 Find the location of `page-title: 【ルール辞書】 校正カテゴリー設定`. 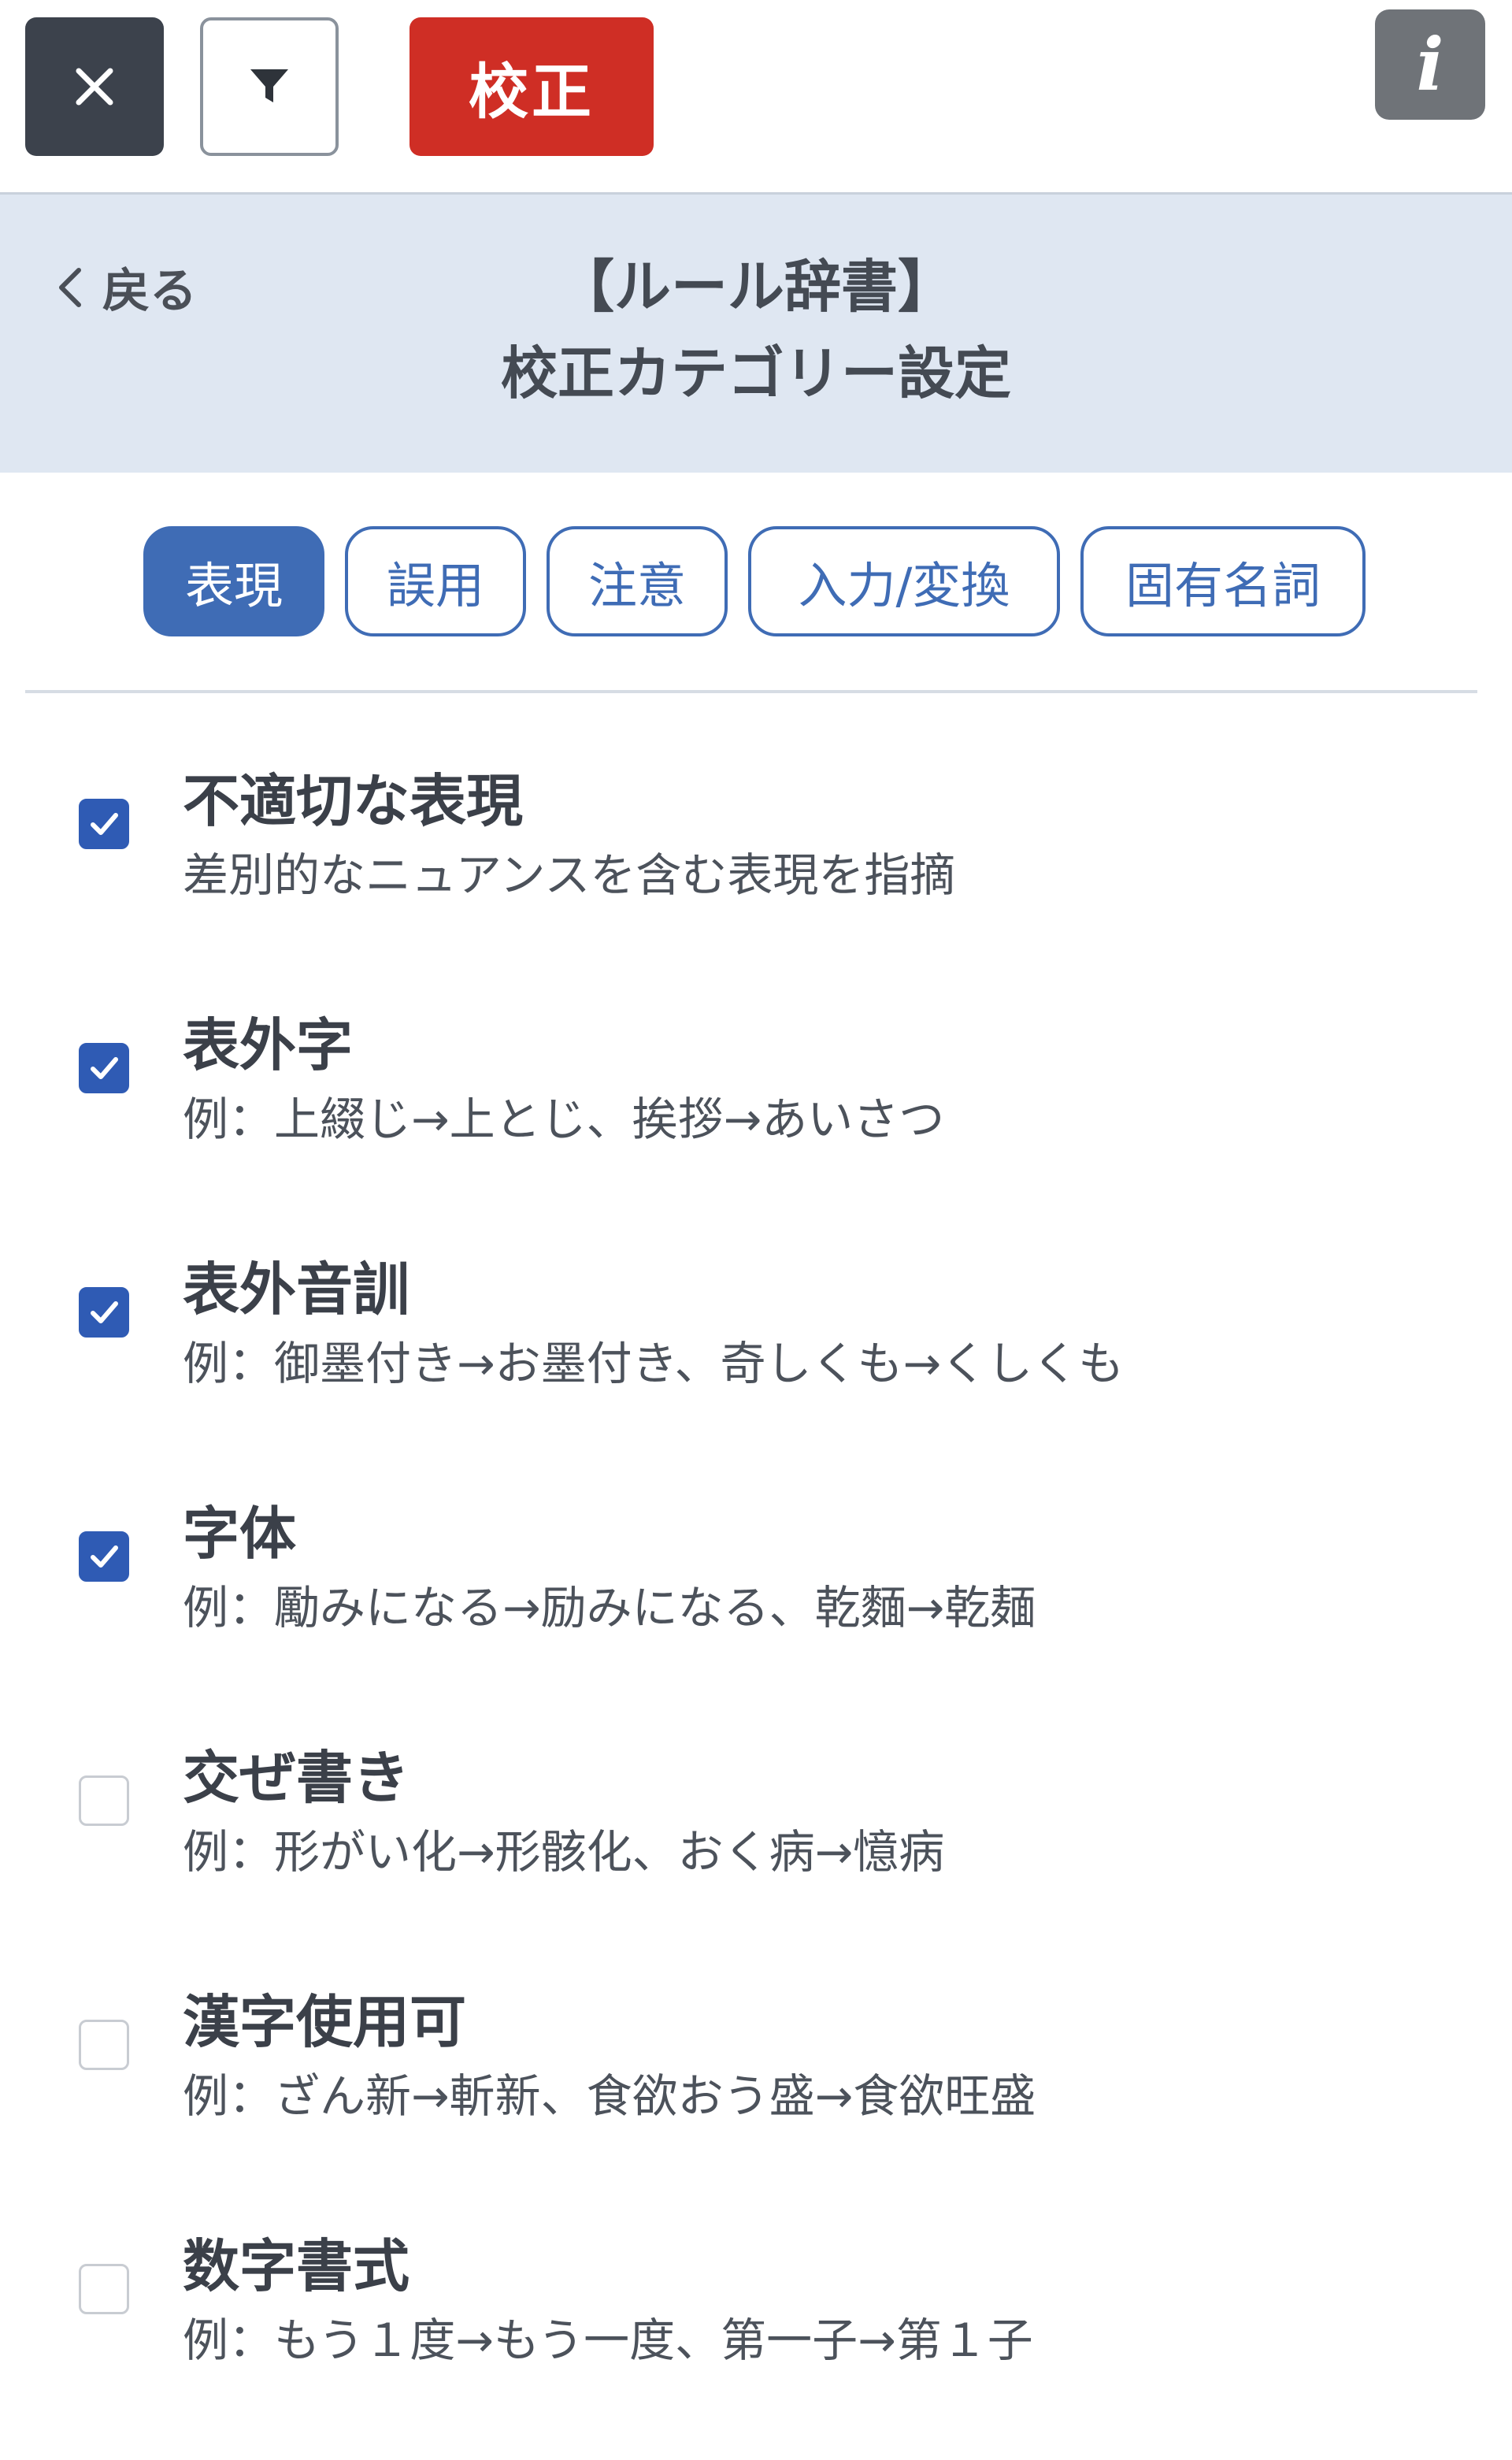

page-title: 【ルール辞書】 校正カテゴリー設定 is located at coordinates (756, 330).